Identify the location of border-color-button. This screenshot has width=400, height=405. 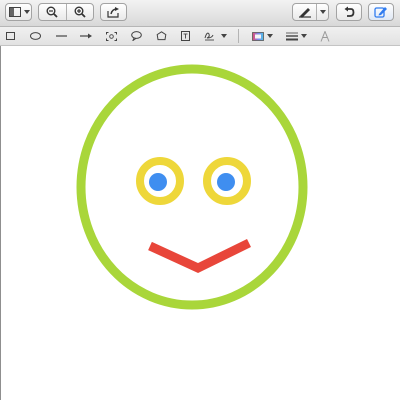
(262, 36).